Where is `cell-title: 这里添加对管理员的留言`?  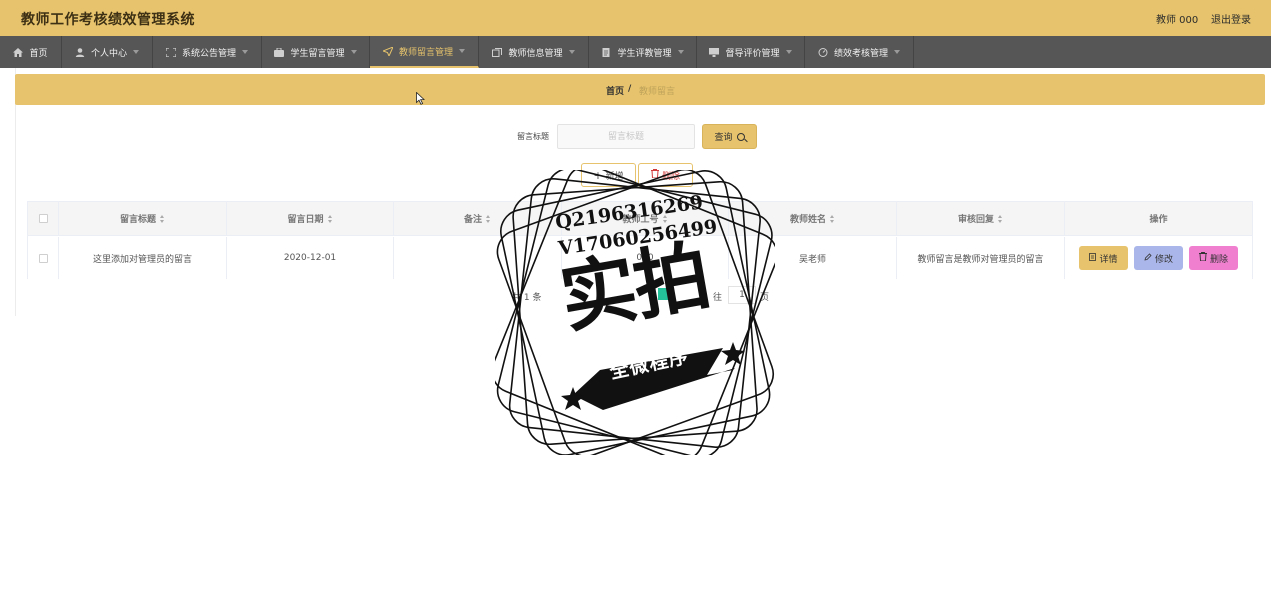
cell-title: 这里添加对管理员的留言 is located at coordinates (143, 258).